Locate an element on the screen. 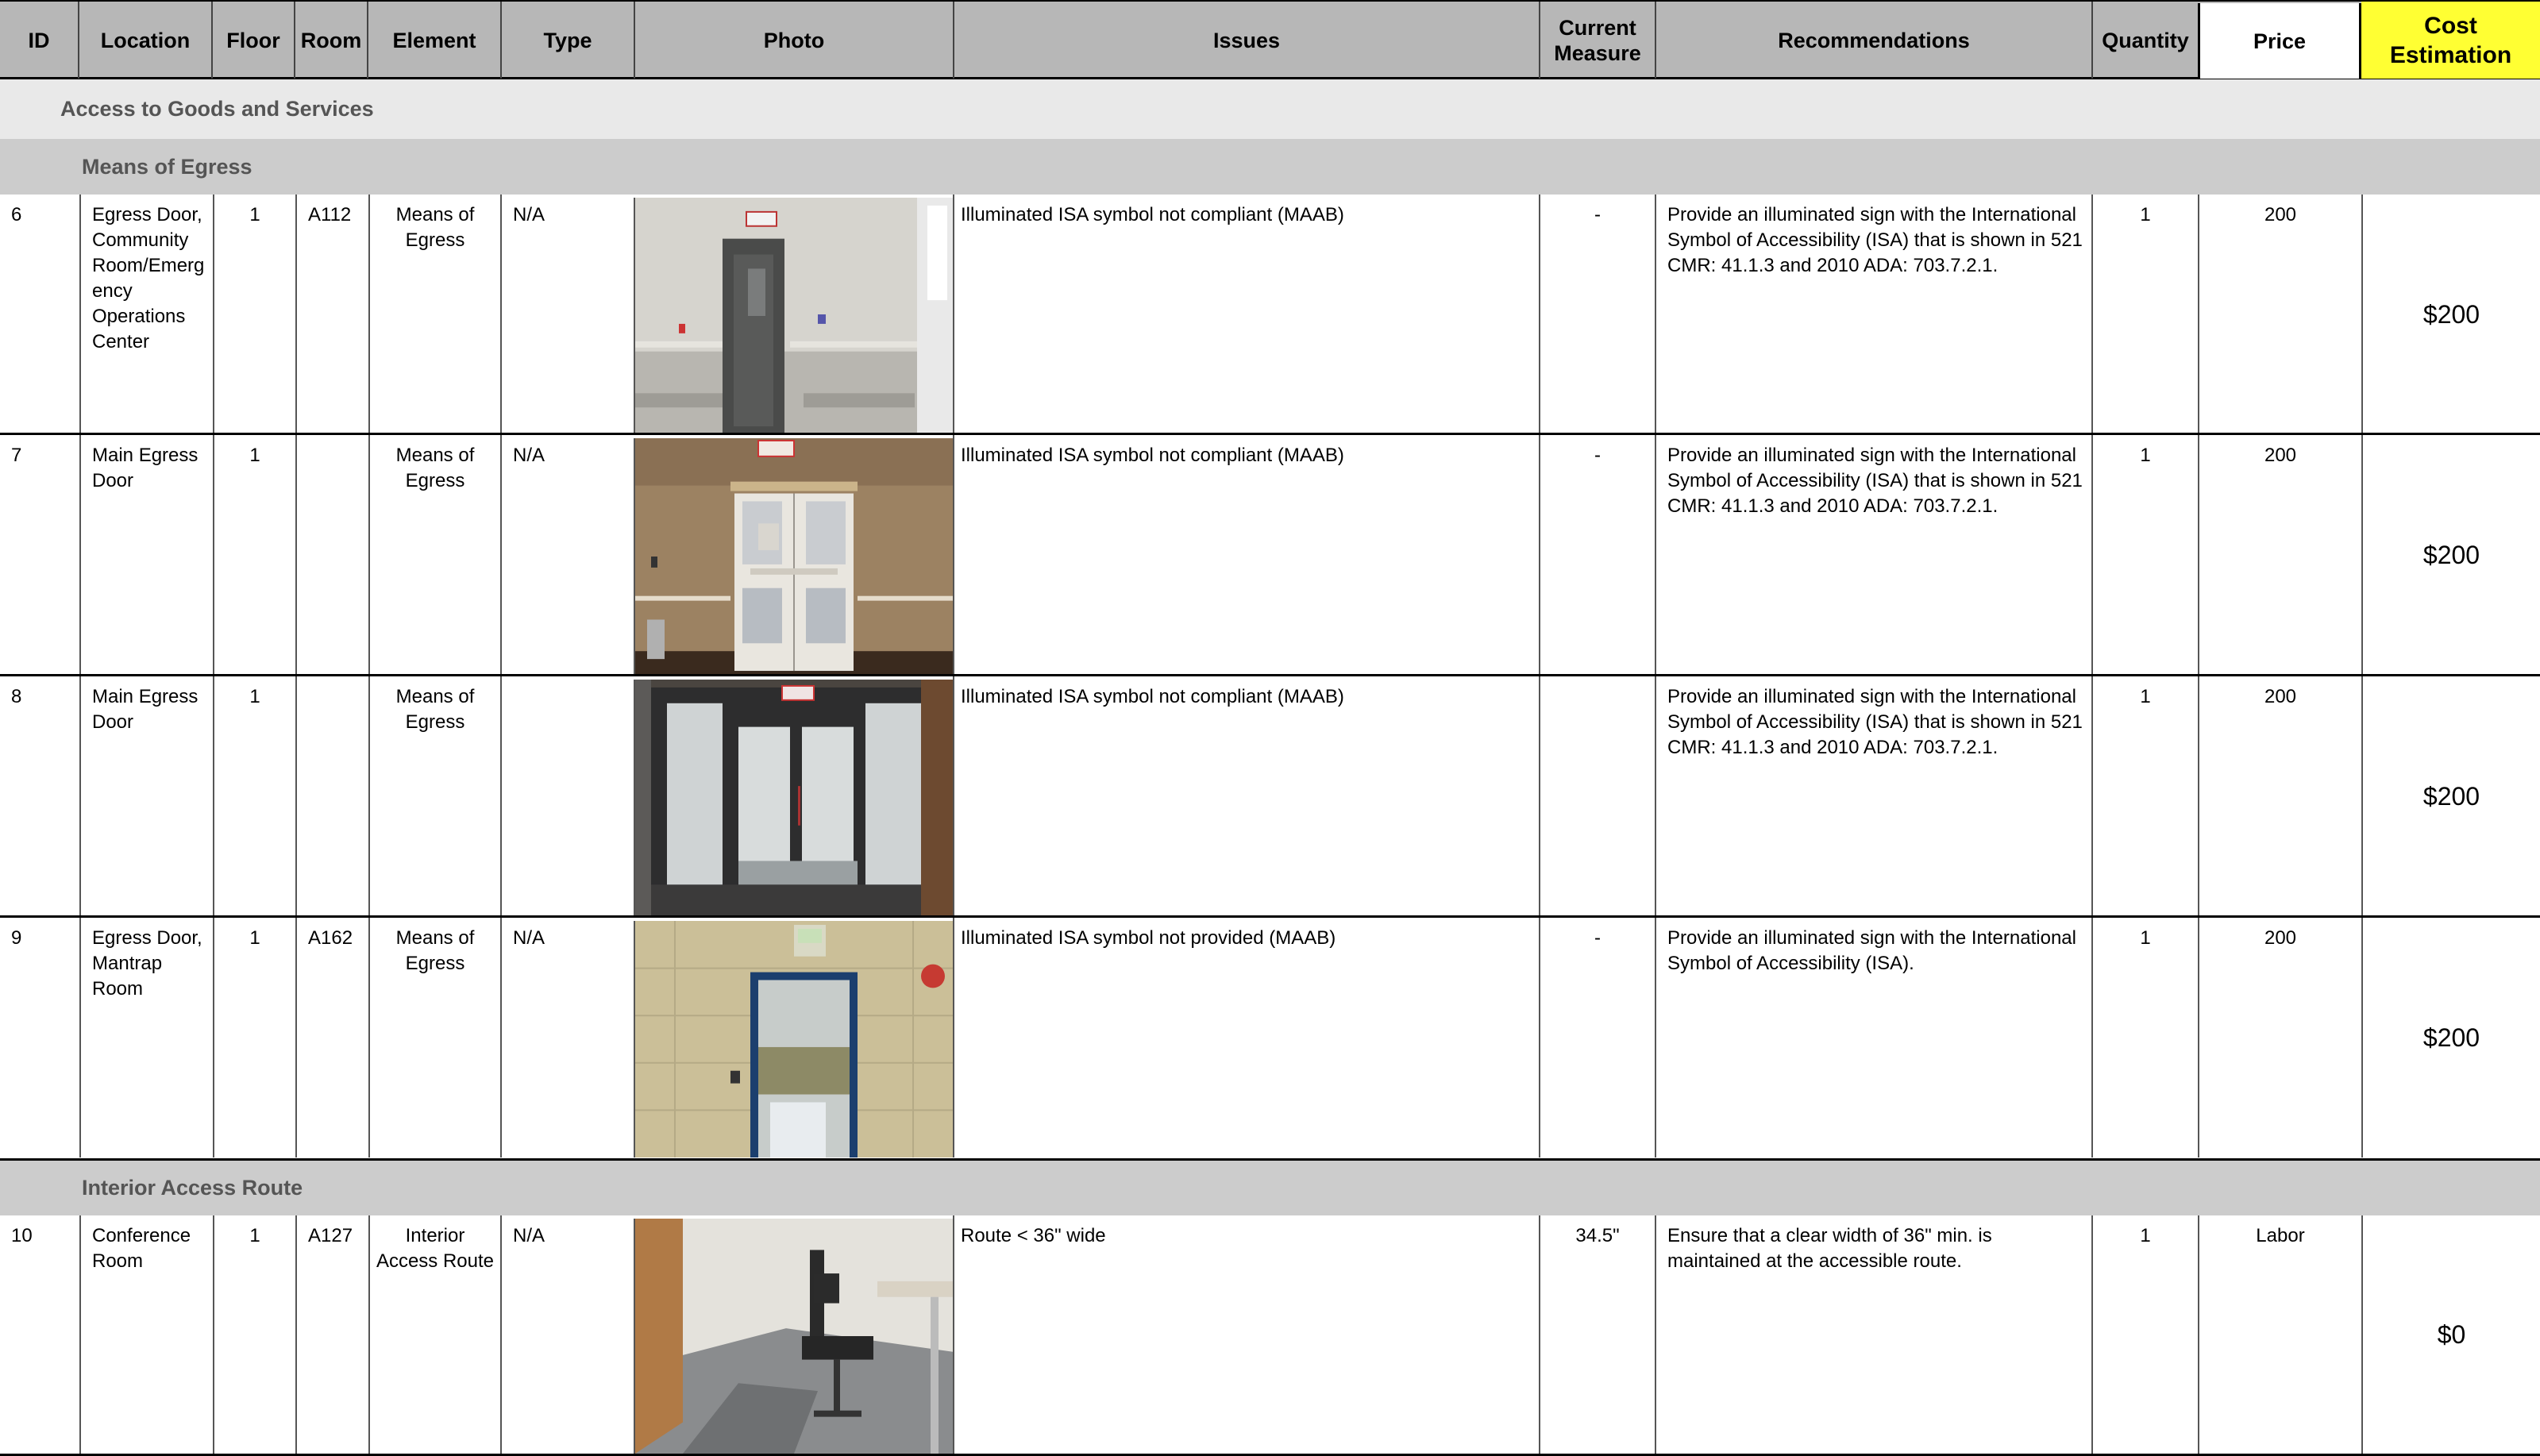  cell-current-measure: 34.5" is located at coordinates (1597, 1334).